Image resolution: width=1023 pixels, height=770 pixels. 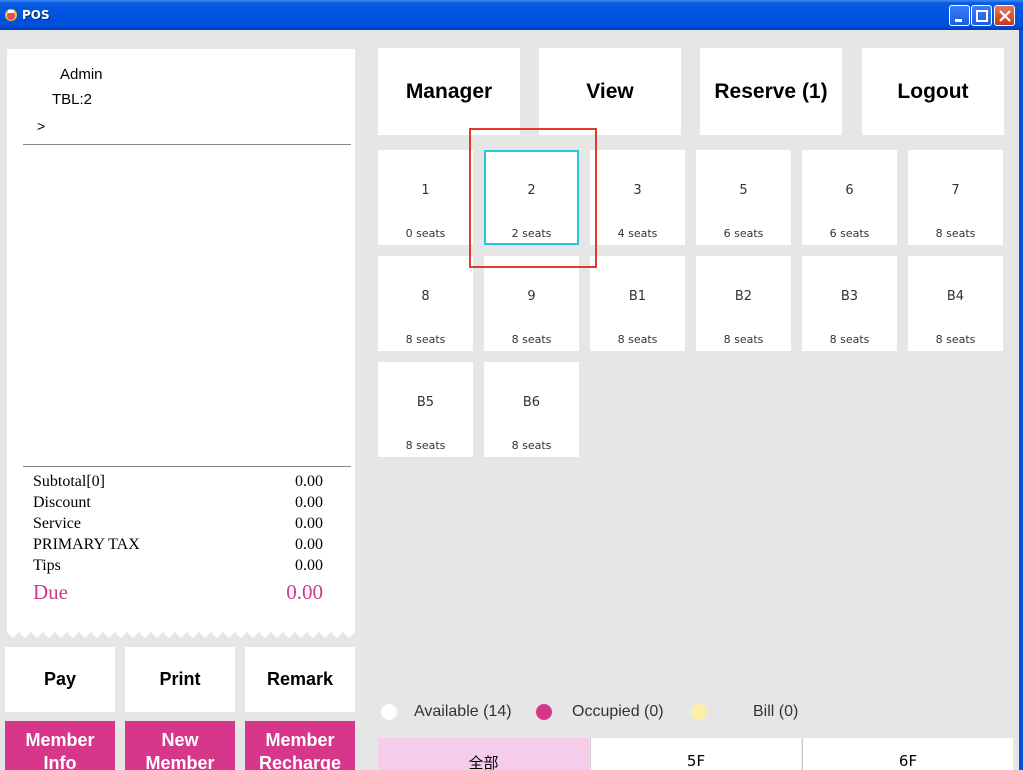 I want to click on tax-value: 0.00, so click(x=309, y=544).